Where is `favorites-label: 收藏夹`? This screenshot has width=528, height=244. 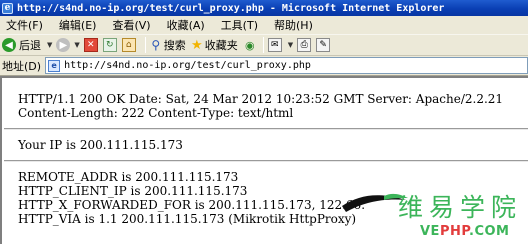 favorites-label: 收藏夹 is located at coordinates (221, 45).